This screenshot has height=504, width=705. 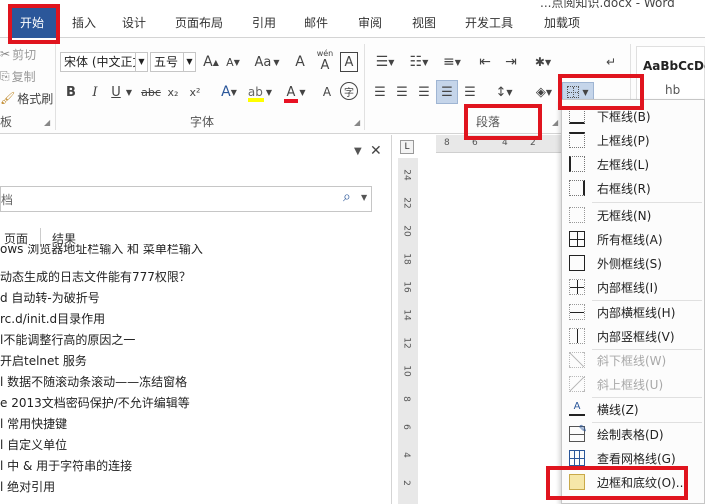 I want to click on letter-a-icon: A, so click(x=327, y=92).